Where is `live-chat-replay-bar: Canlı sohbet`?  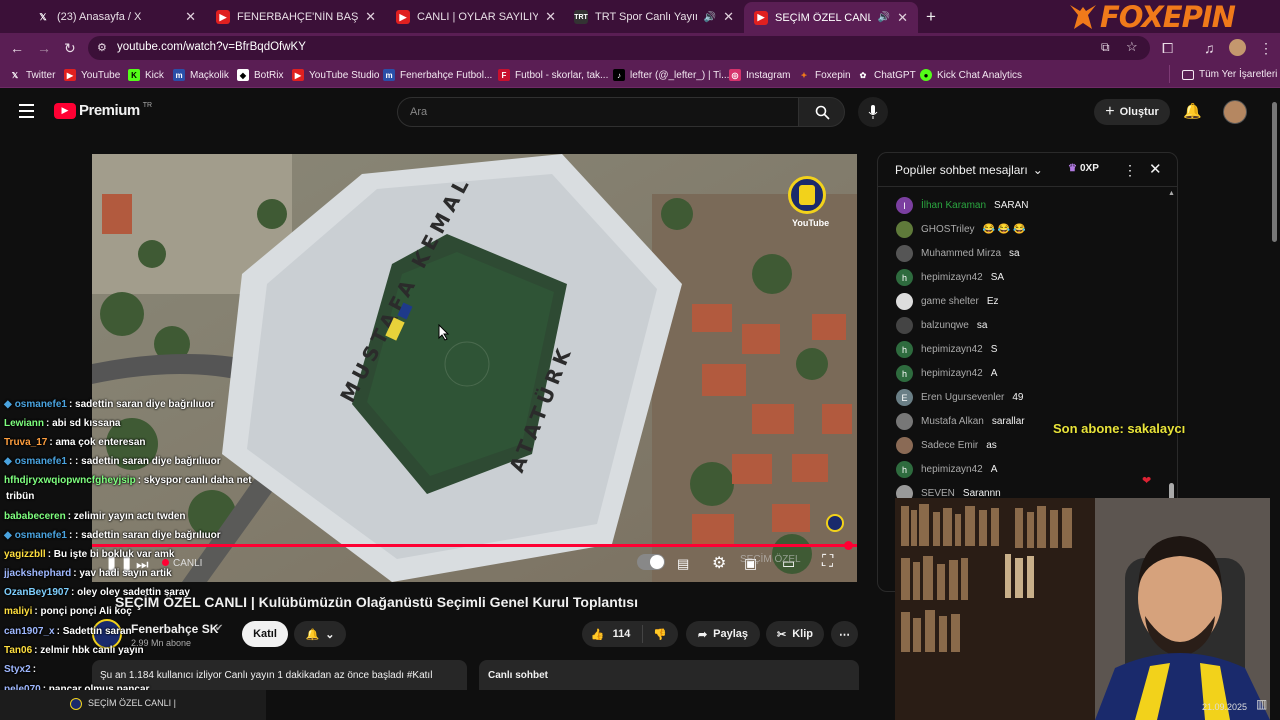 live-chat-replay-bar: Canlı sohbet is located at coordinates (669, 675).